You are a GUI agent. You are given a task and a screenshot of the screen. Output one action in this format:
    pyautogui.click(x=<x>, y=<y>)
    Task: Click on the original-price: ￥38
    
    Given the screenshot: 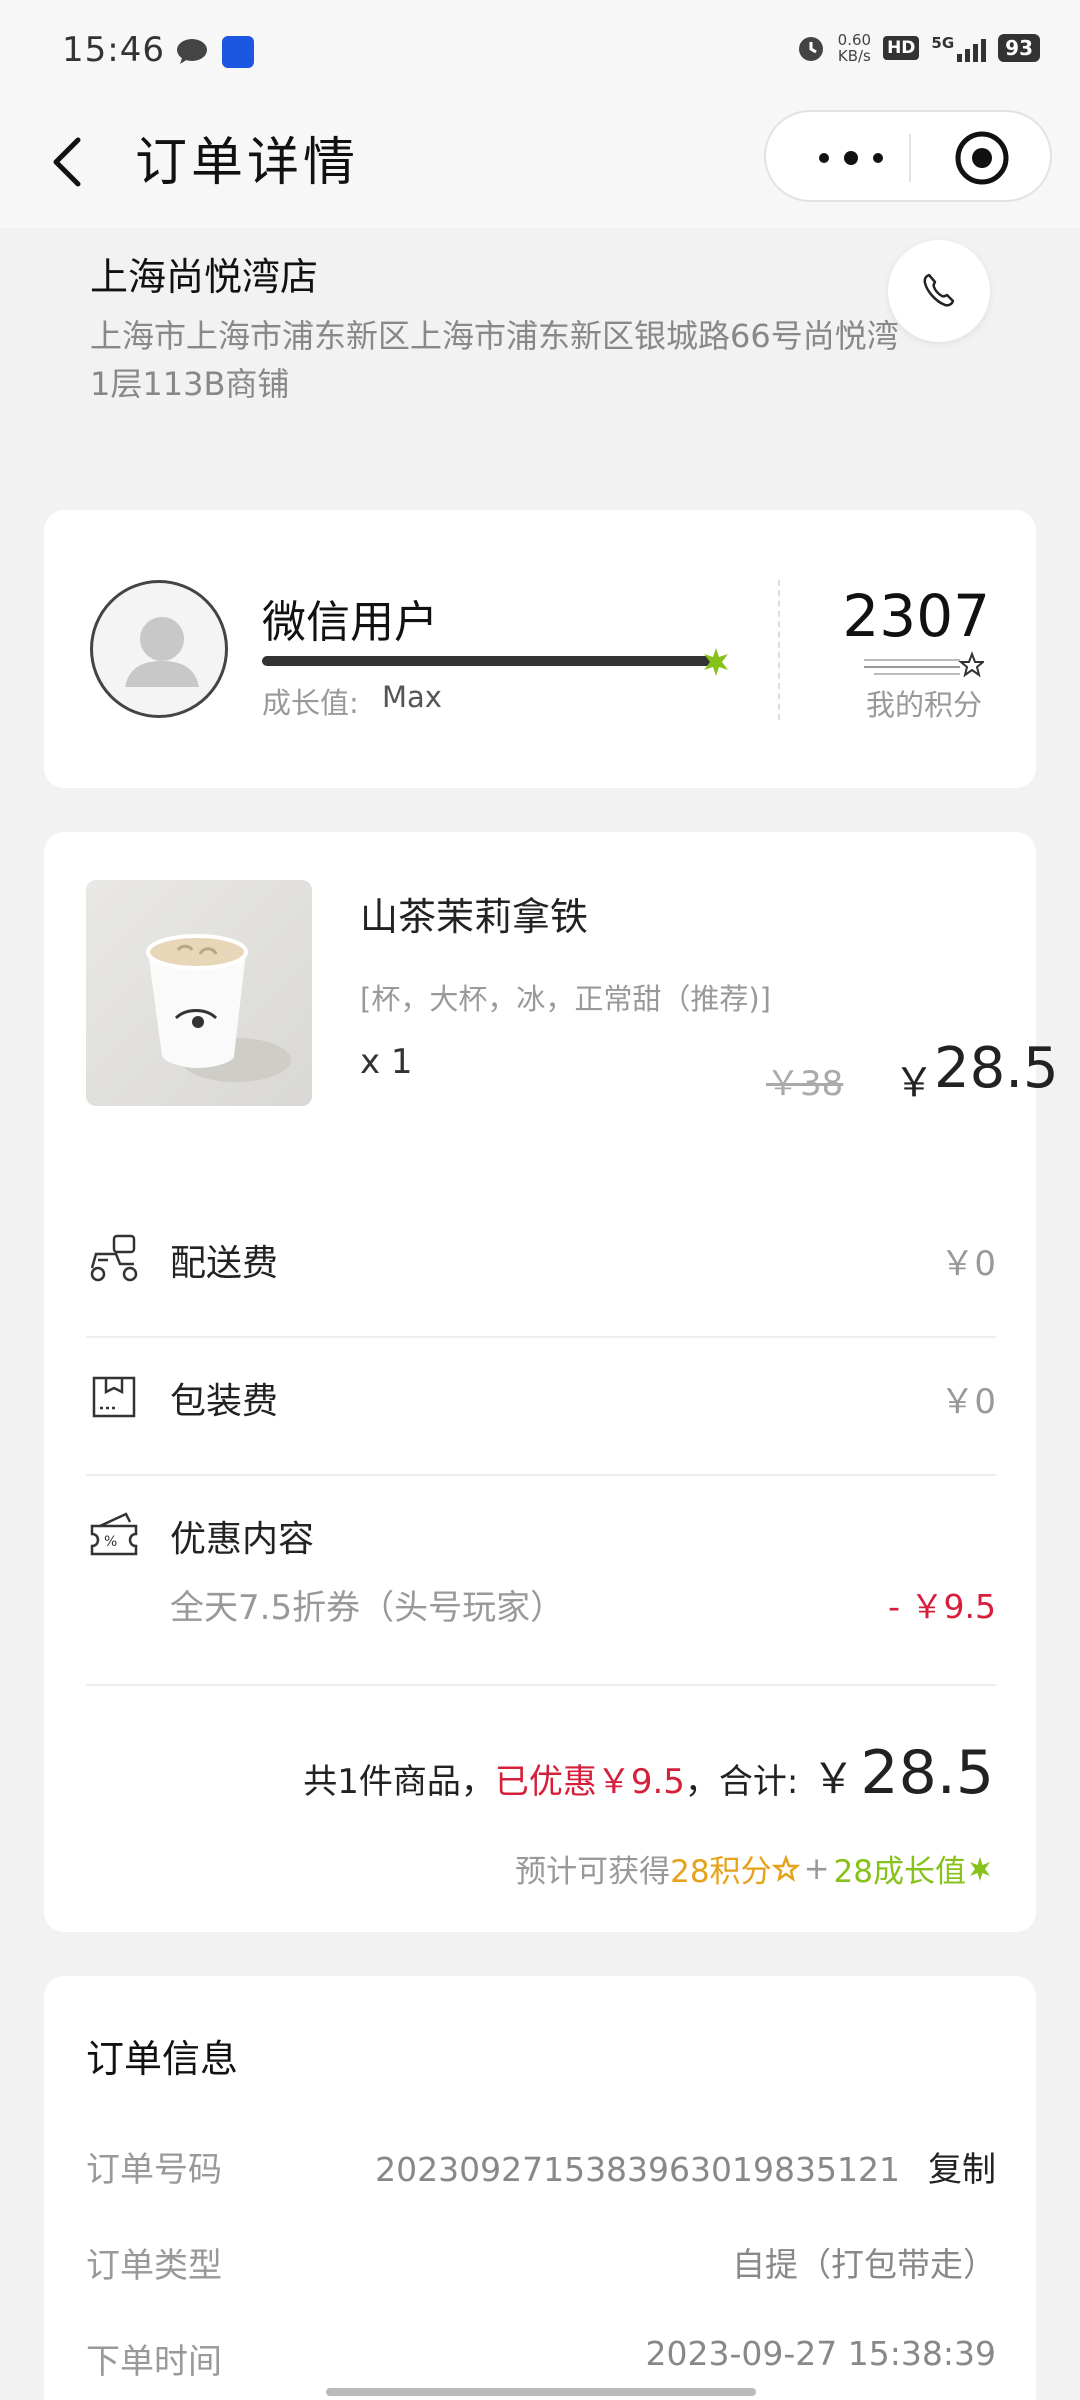 What is the action you would take?
    pyautogui.click(x=805, y=1084)
    